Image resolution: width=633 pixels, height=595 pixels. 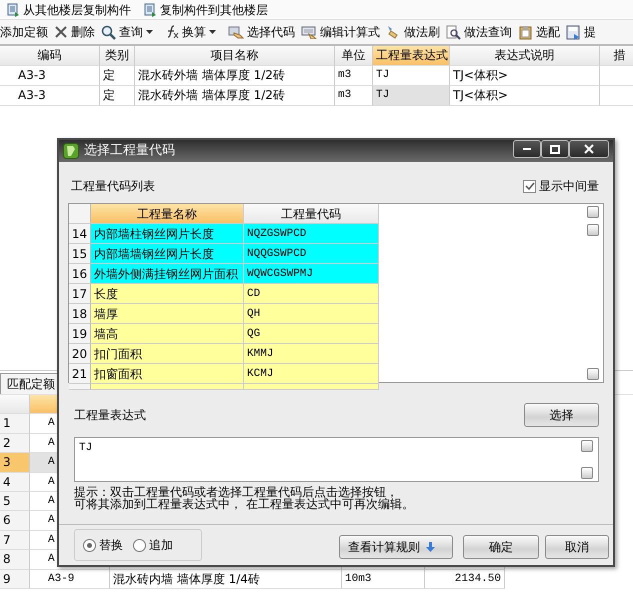 What do you see at coordinates (311, 314) in the screenshot?
I see `table-cell: QH` at bounding box center [311, 314].